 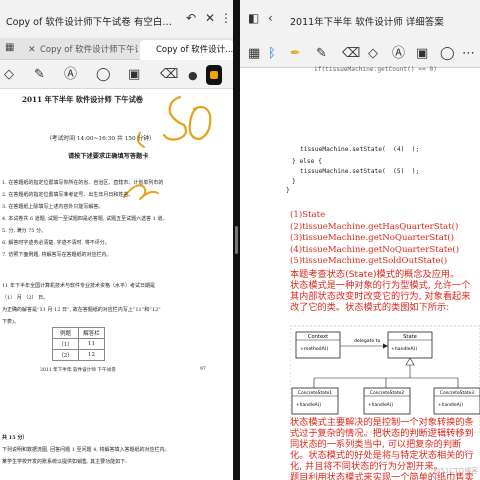 I want to click on close-tab-icon: ✕, so click(x=32, y=50).